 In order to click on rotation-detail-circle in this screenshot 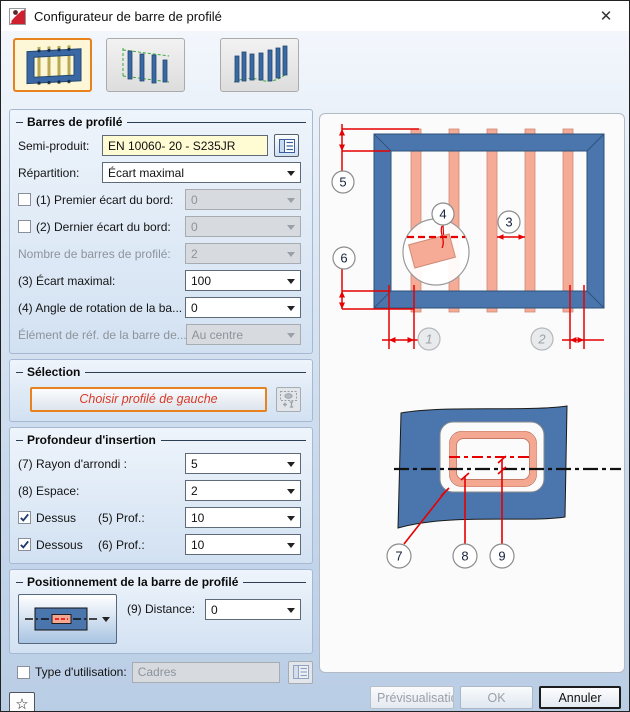, I will do `click(436, 252)`.